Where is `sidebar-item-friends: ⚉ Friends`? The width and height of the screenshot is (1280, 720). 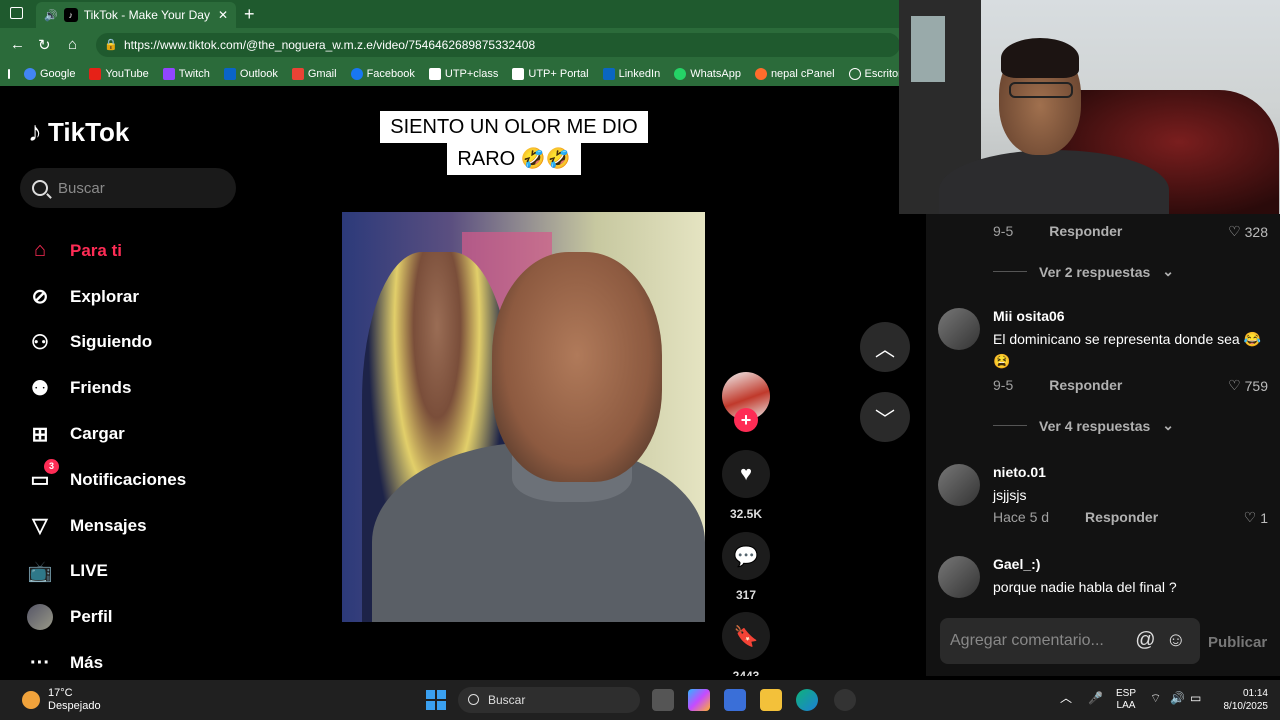 sidebar-item-friends: ⚉ Friends is located at coordinates (106, 388).